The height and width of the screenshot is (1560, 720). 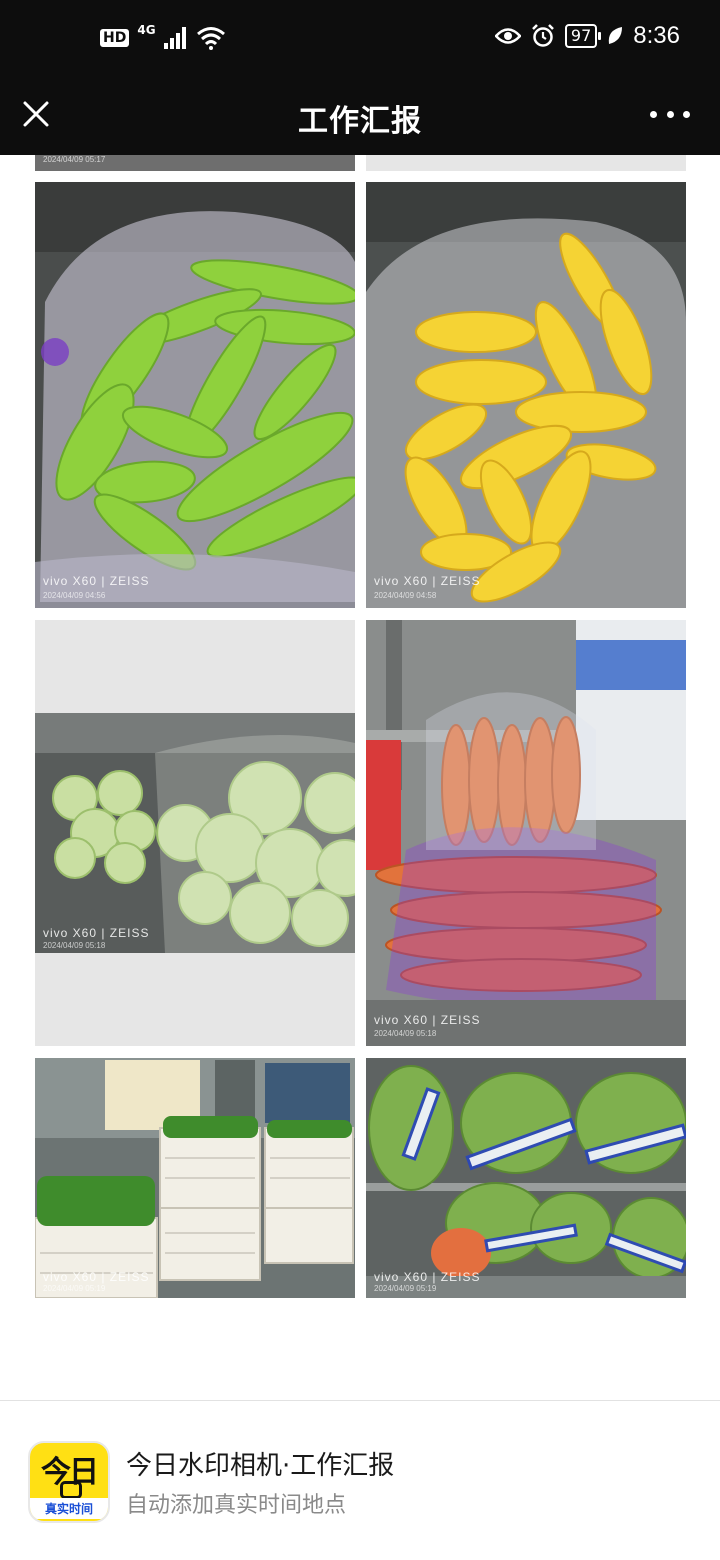 I want to click on more-menu-button, so click(x=670, y=114).